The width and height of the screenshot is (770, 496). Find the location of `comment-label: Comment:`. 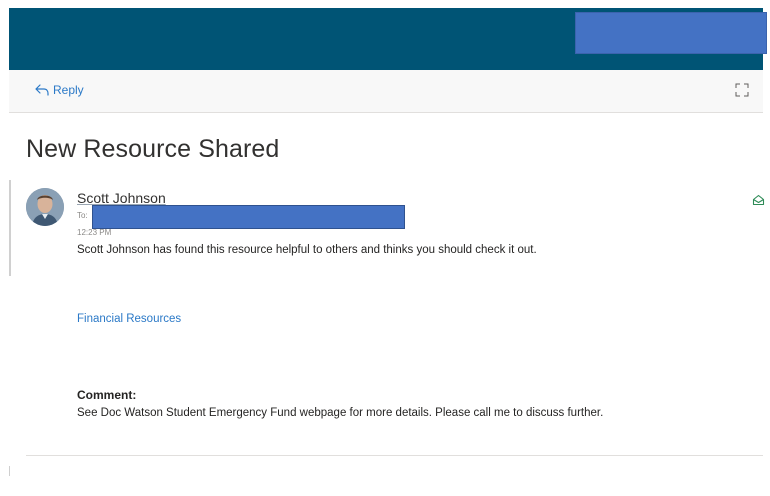

comment-label: Comment: is located at coordinates (107, 395).